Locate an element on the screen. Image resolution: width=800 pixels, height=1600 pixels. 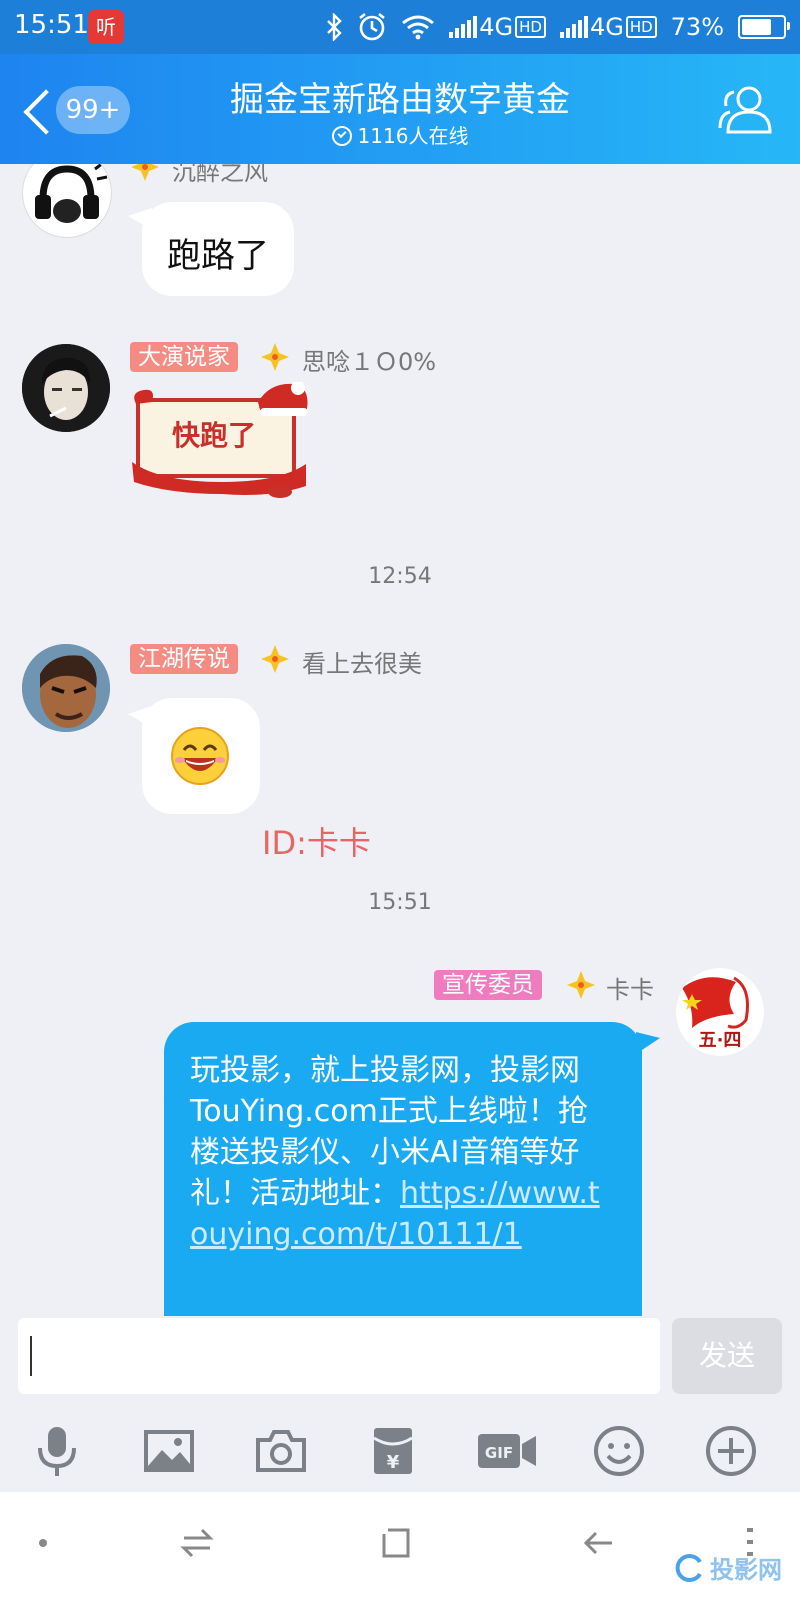
message-bubble is located at coordinates (201, 756).